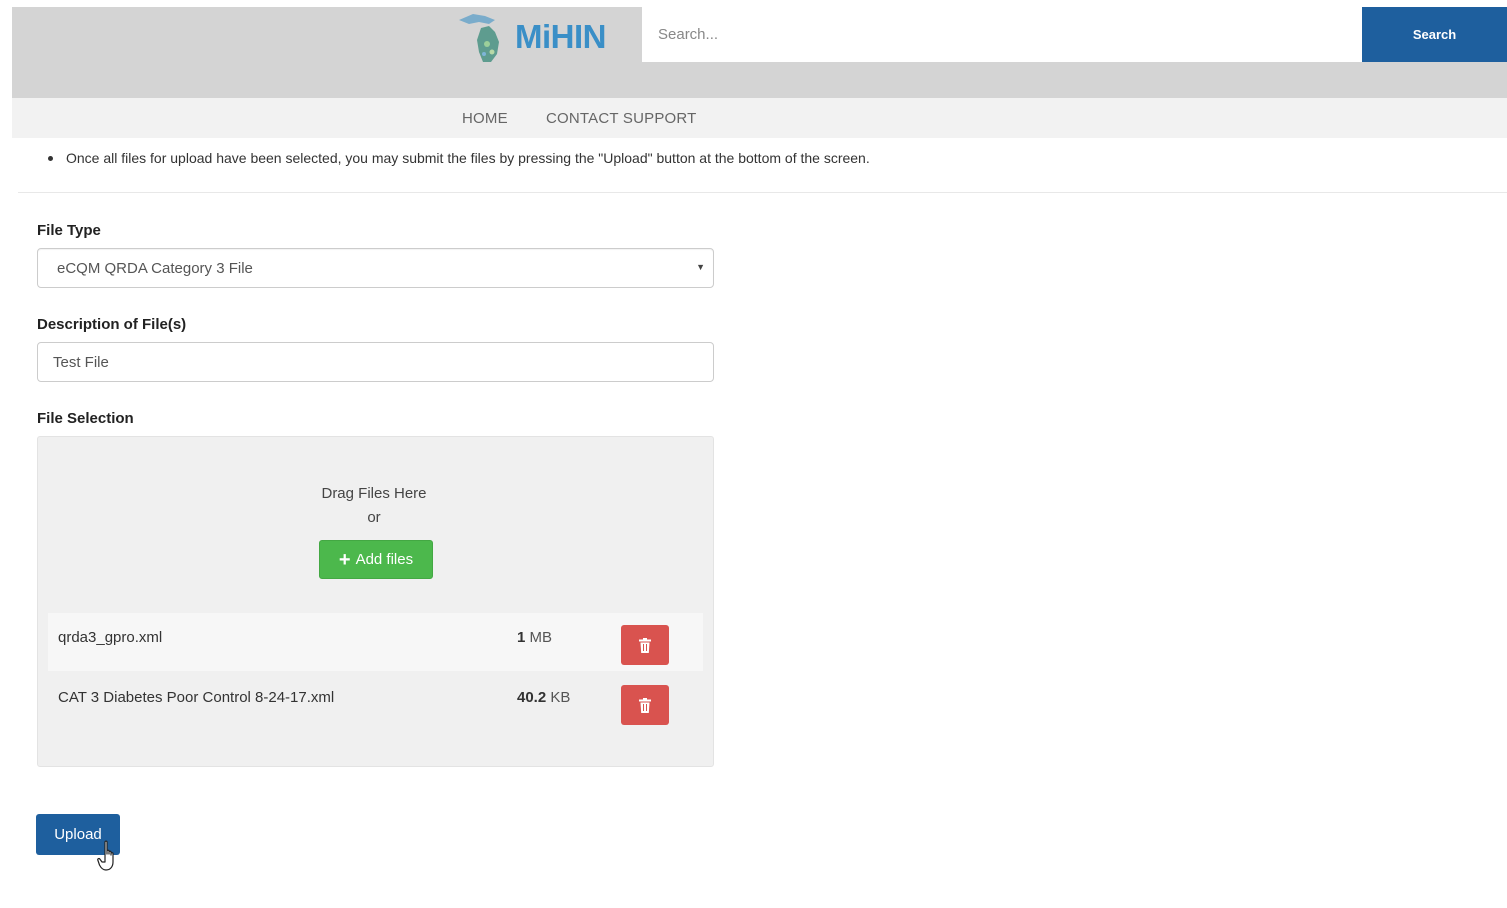  What do you see at coordinates (196, 697) in the screenshot?
I see `file-name: CAT 3 Diabetes Poor Control 8-24-17.xml` at bounding box center [196, 697].